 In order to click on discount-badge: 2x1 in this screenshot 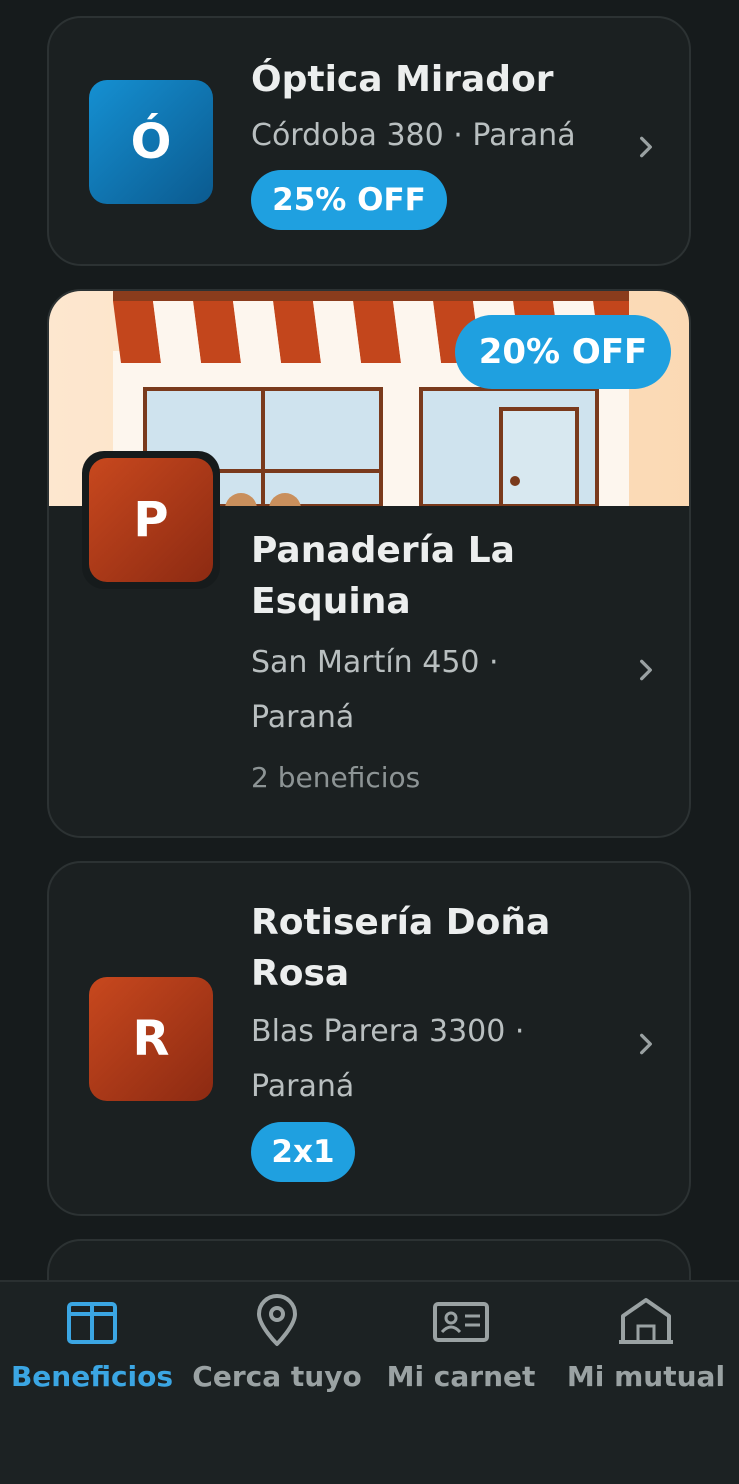, I will do `click(303, 1152)`.